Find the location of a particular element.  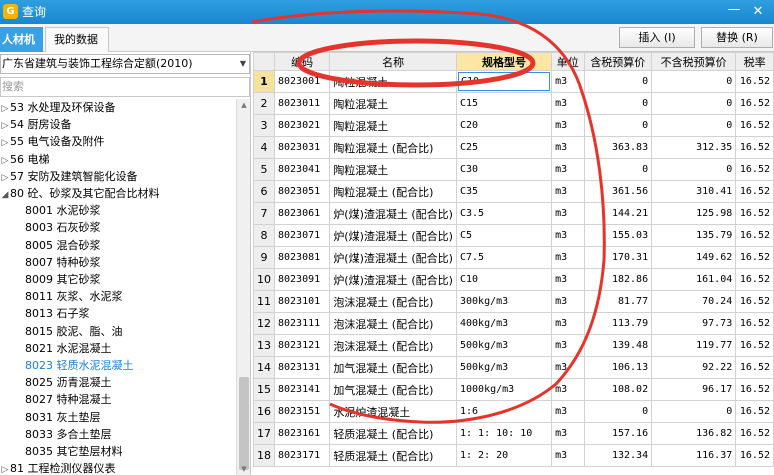

tax-inclusive-price-cell: 81.77 is located at coordinates (618, 301).